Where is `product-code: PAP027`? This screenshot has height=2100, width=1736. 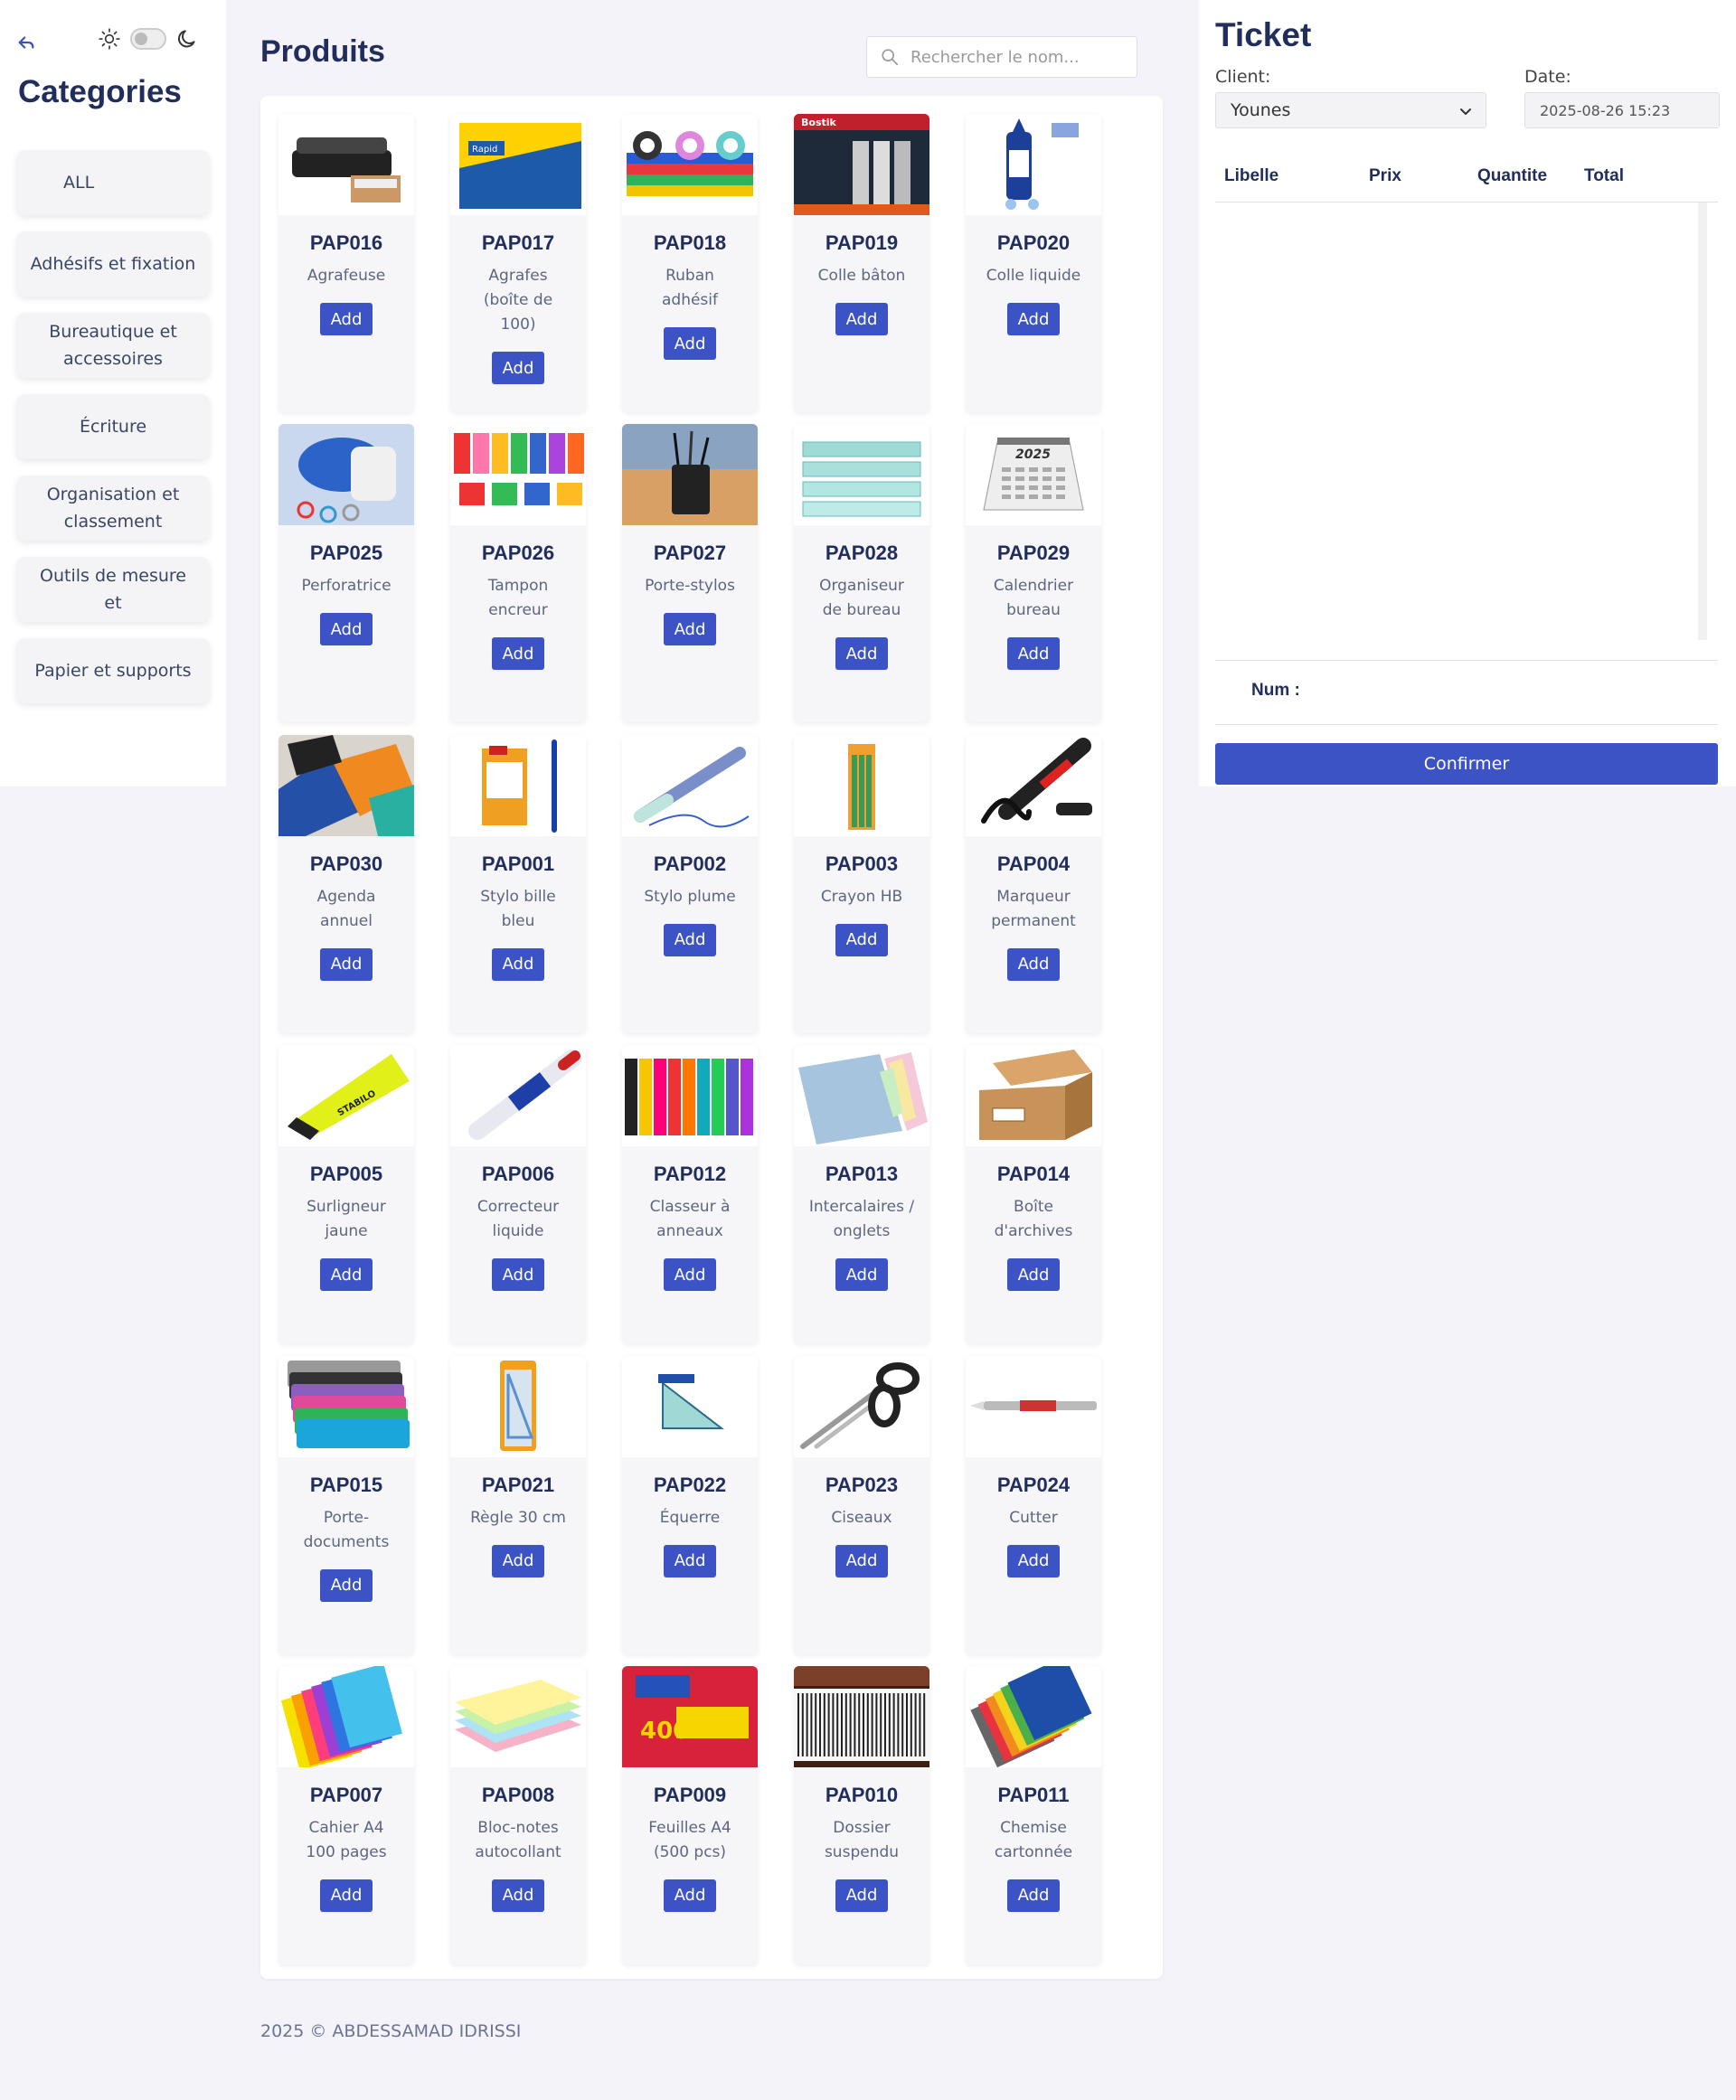
product-code: PAP027 is located at coordinates (690, 553).